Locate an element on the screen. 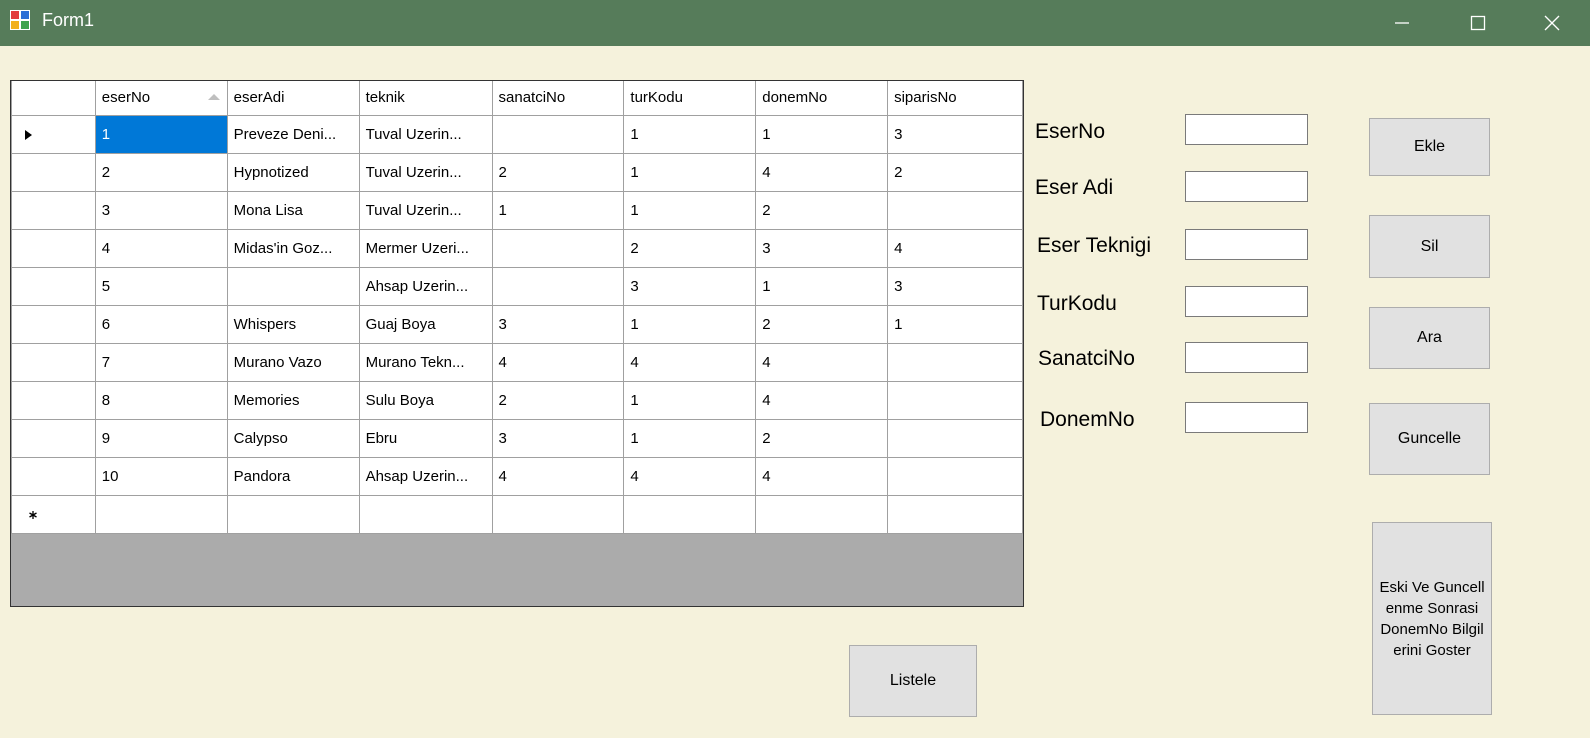  table-cell-siparisno: 1 is located at coordinates (955, 324).